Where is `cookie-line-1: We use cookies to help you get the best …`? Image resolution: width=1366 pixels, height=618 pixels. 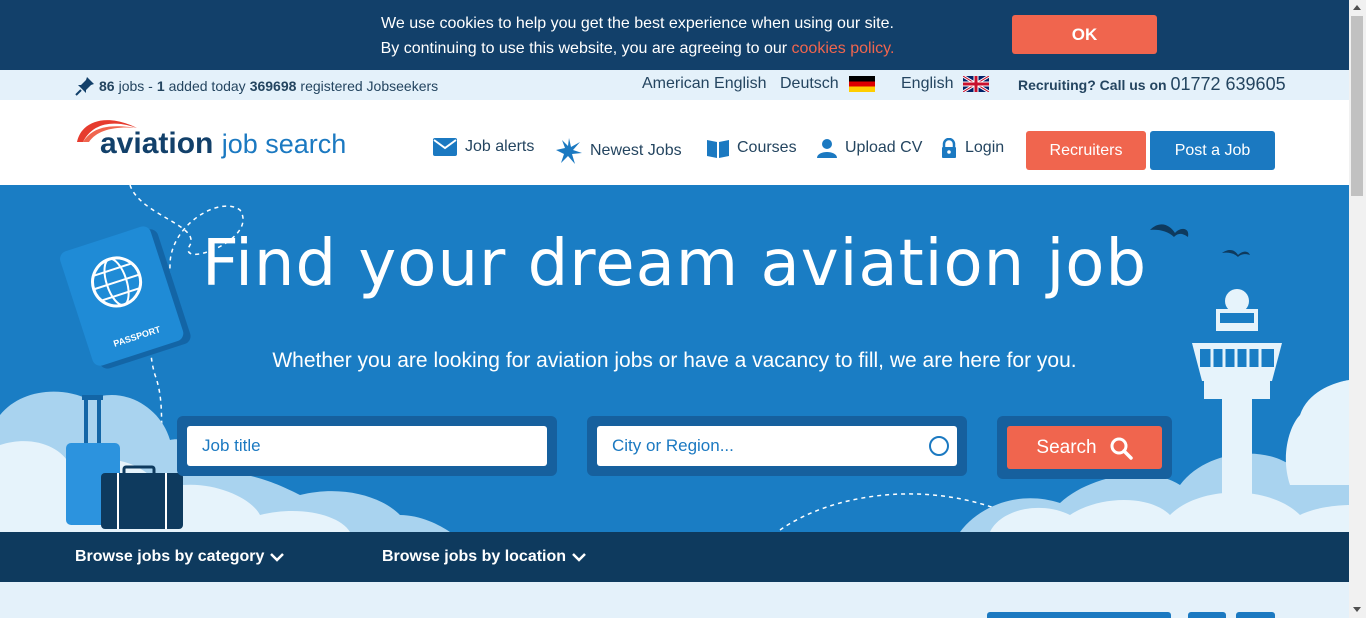 cookie-line-1: We use cookies to help you get the best … is located at coordinates (637, 23).